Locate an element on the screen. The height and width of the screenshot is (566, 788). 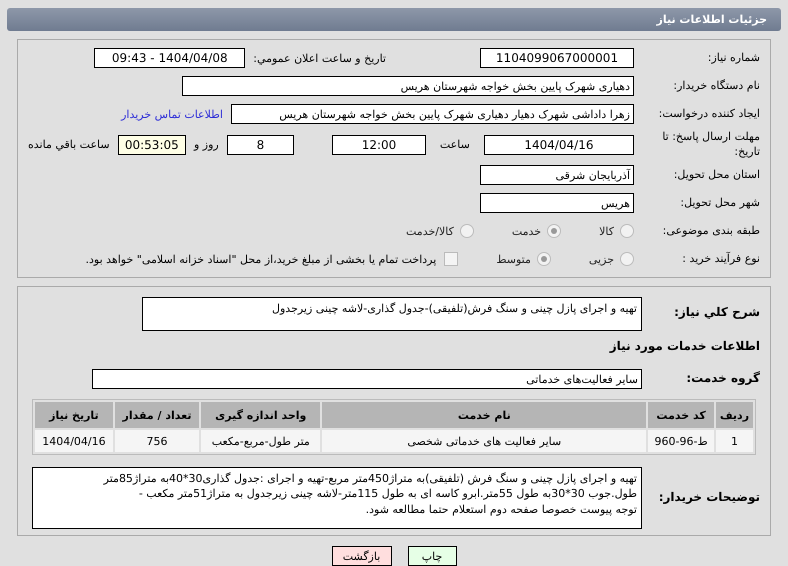
province-field: آذربایجان شرقی is located at coordinates (557, 175).